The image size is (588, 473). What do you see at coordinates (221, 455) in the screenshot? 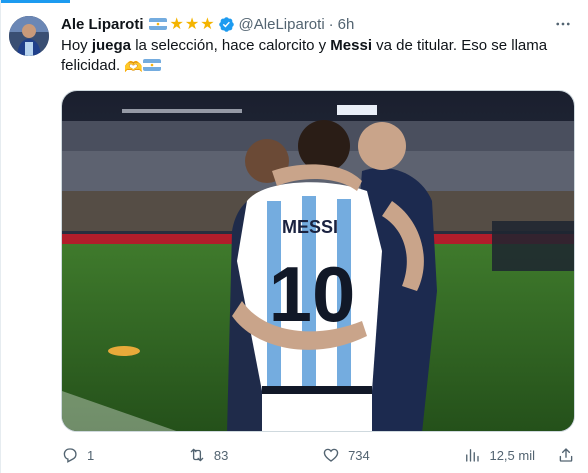
I see `repost-count: 83` at bounding box center [221, 455].